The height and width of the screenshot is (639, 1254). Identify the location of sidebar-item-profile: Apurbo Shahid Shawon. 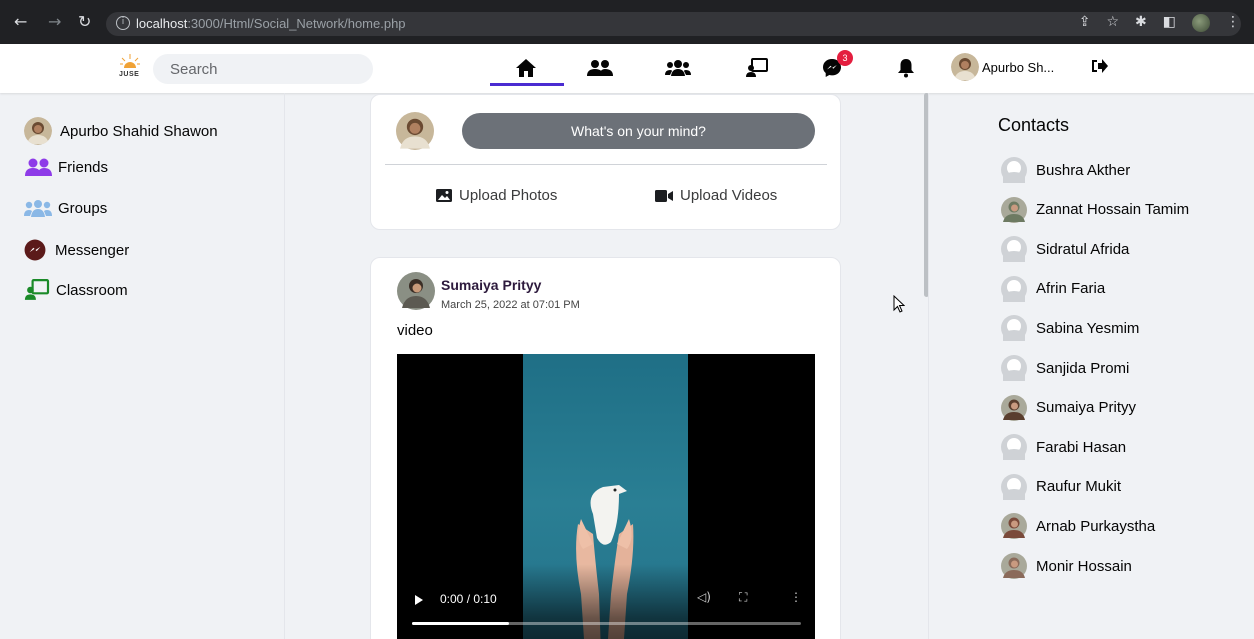
(121, 131).